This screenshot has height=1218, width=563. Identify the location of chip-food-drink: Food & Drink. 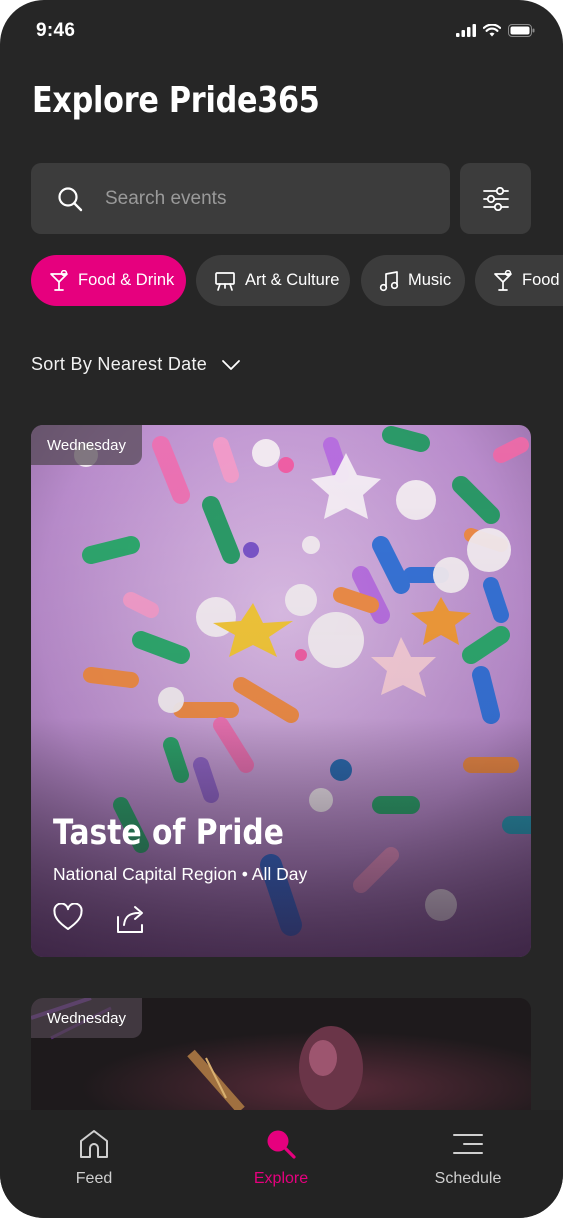
(108, 280).